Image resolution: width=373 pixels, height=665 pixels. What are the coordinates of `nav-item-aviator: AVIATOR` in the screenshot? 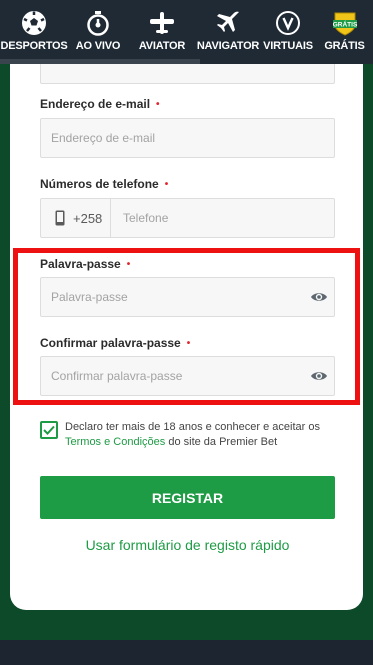 It's located at (162, 32).